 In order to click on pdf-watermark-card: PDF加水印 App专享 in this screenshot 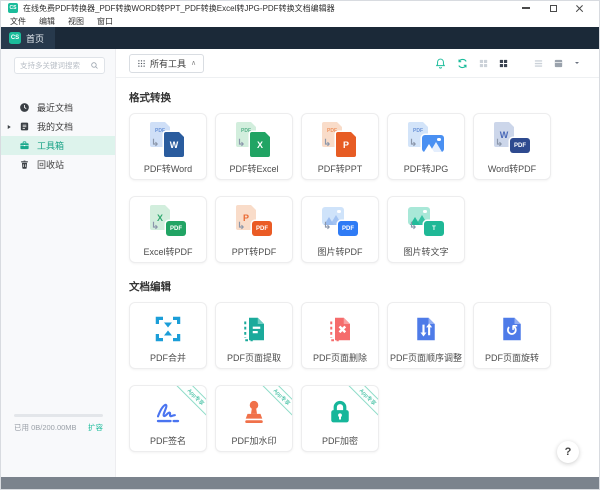, I will do `click(254, 418)`.